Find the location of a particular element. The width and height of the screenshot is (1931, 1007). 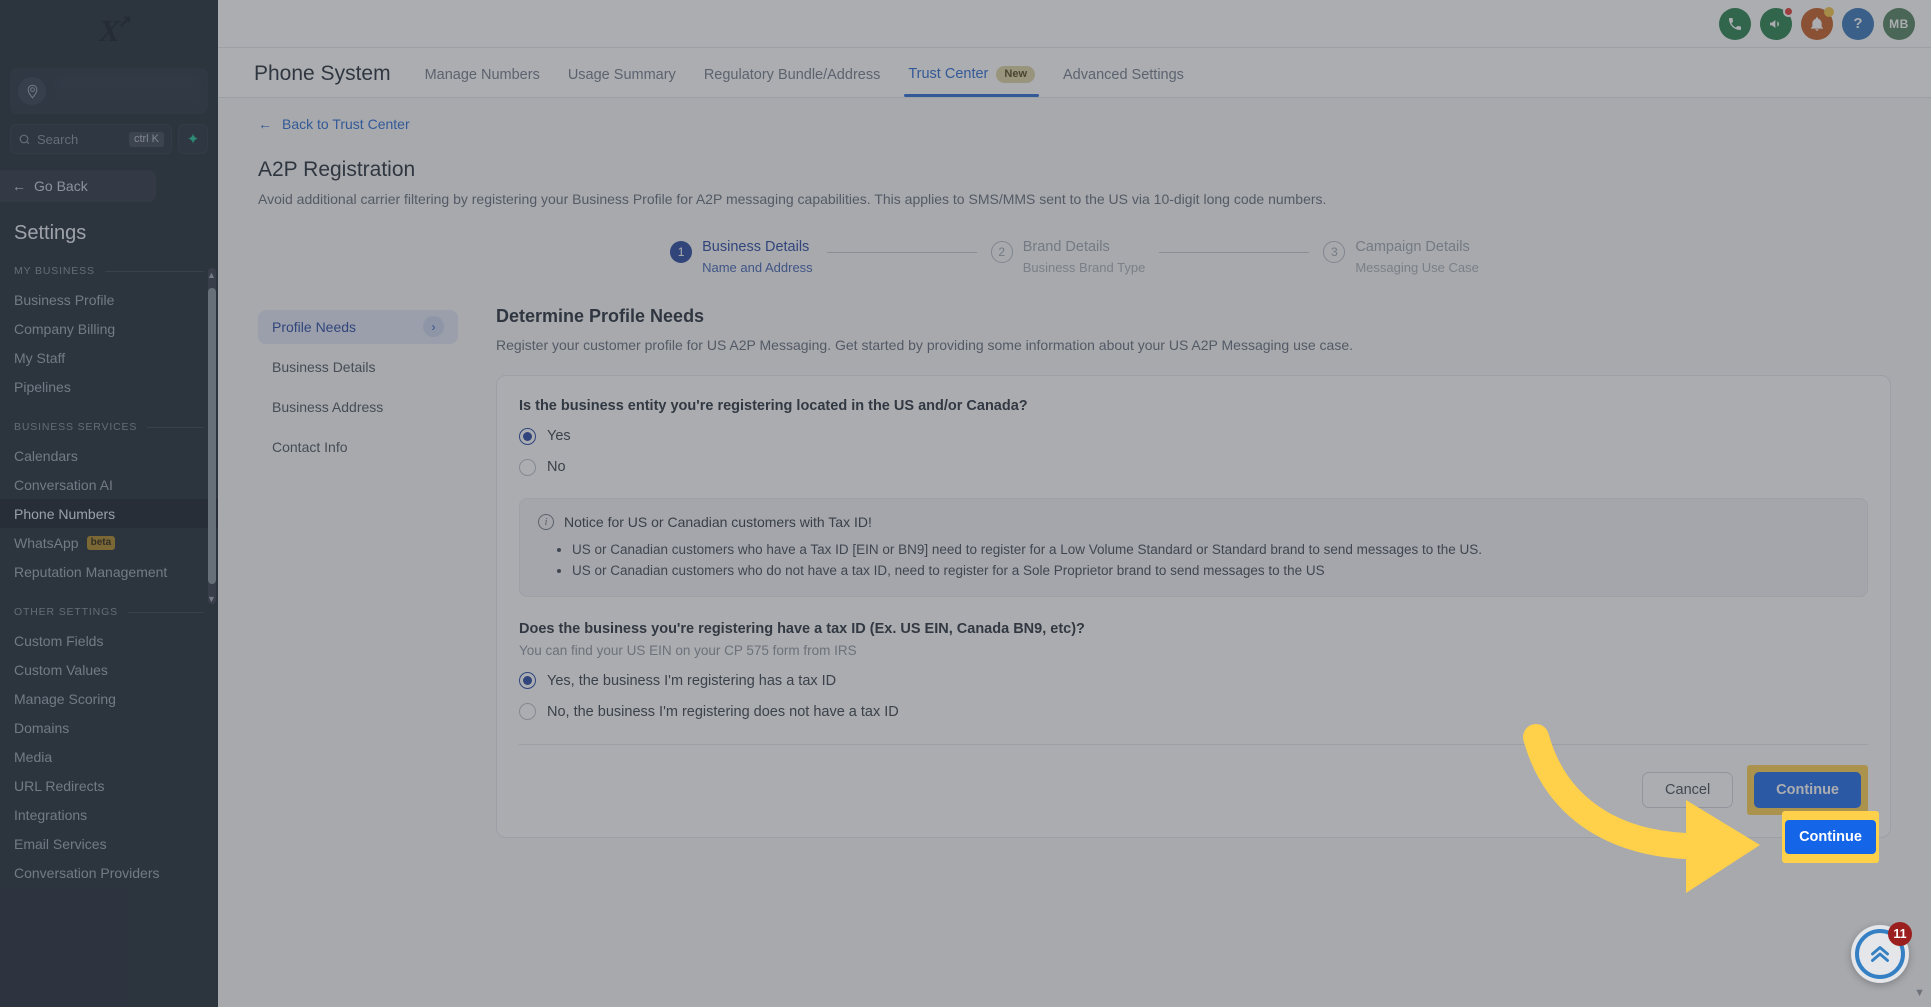

sidebar-item-phone-numbers: Phone Numbers is located at coordinates (109, 513).